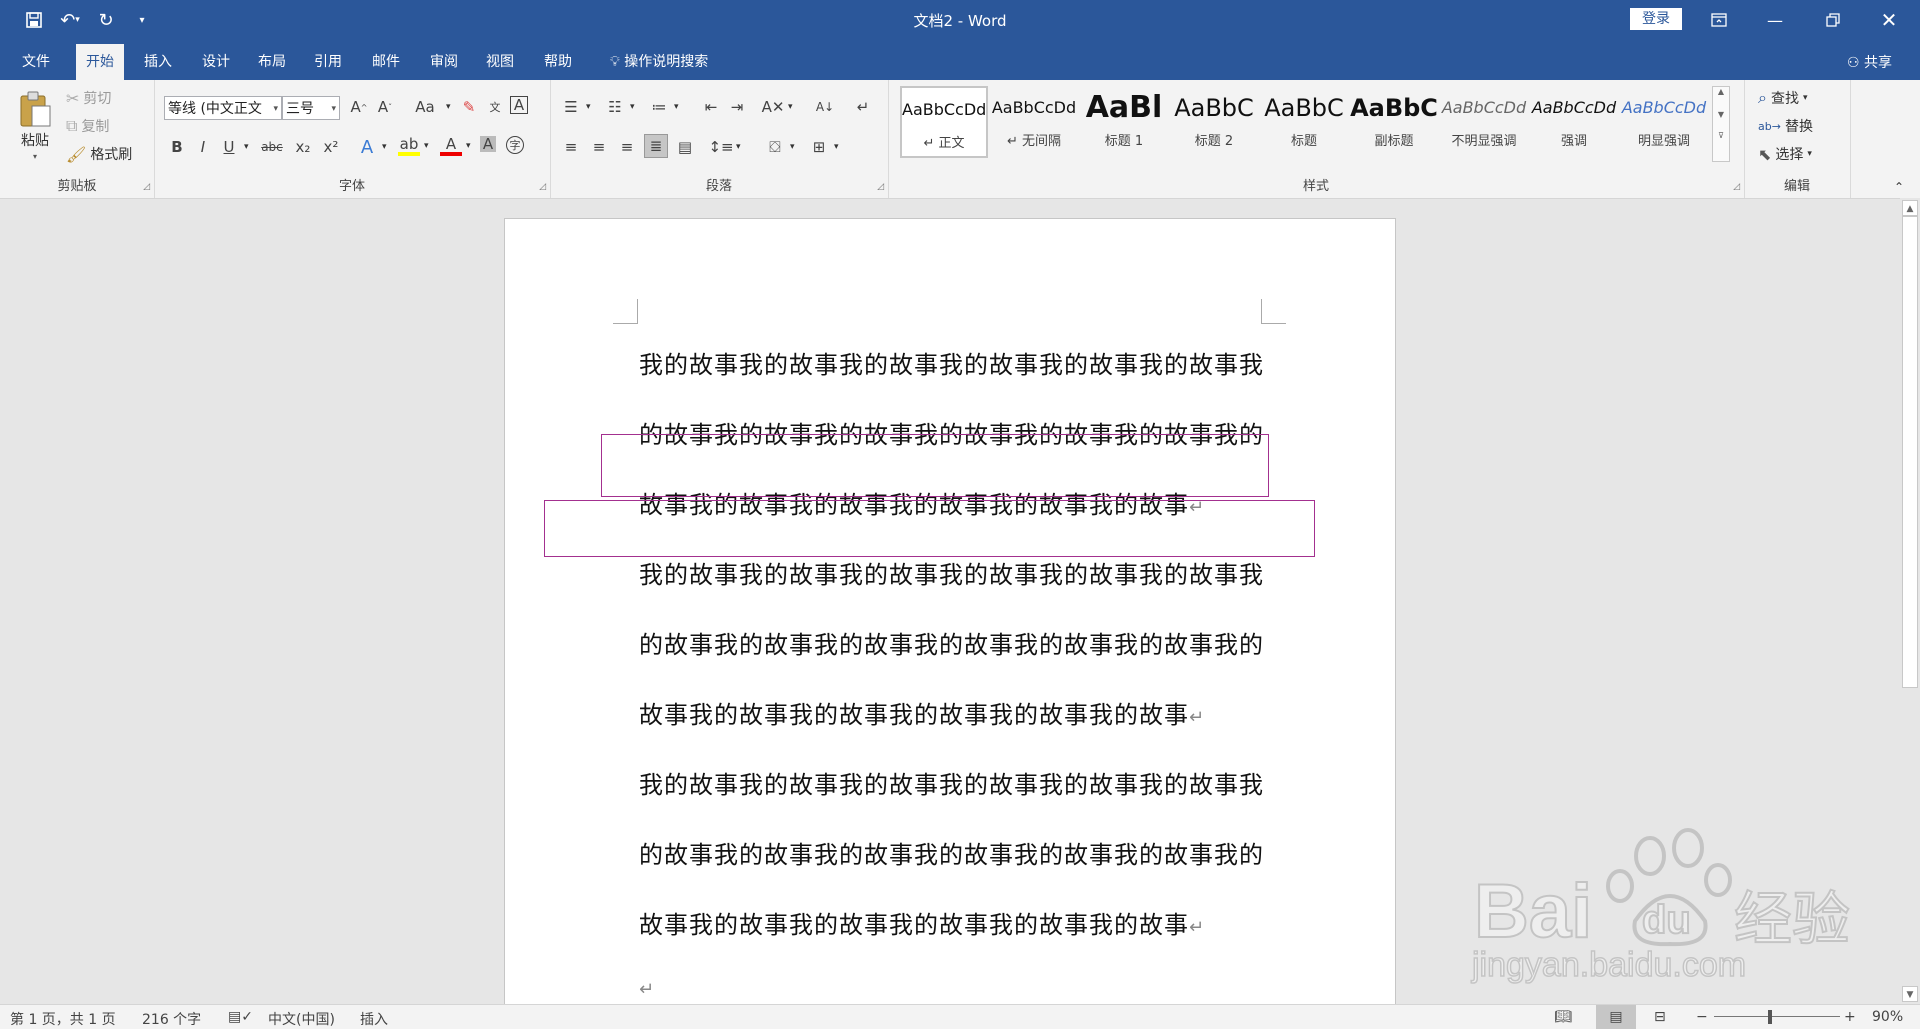  I want to click on scrollbar-thumb, so click(1910, 452).